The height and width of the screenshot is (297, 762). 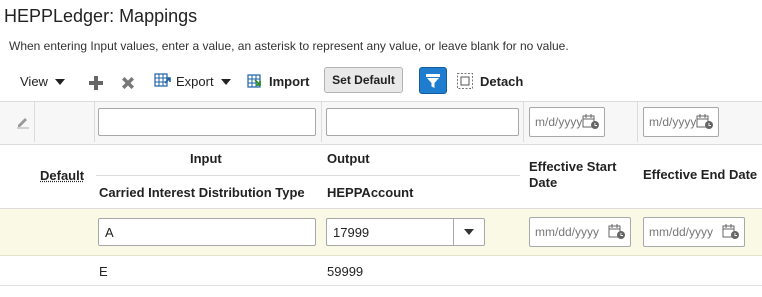 I want to click on output-select-value: 17999, so click(x=351, y=232).